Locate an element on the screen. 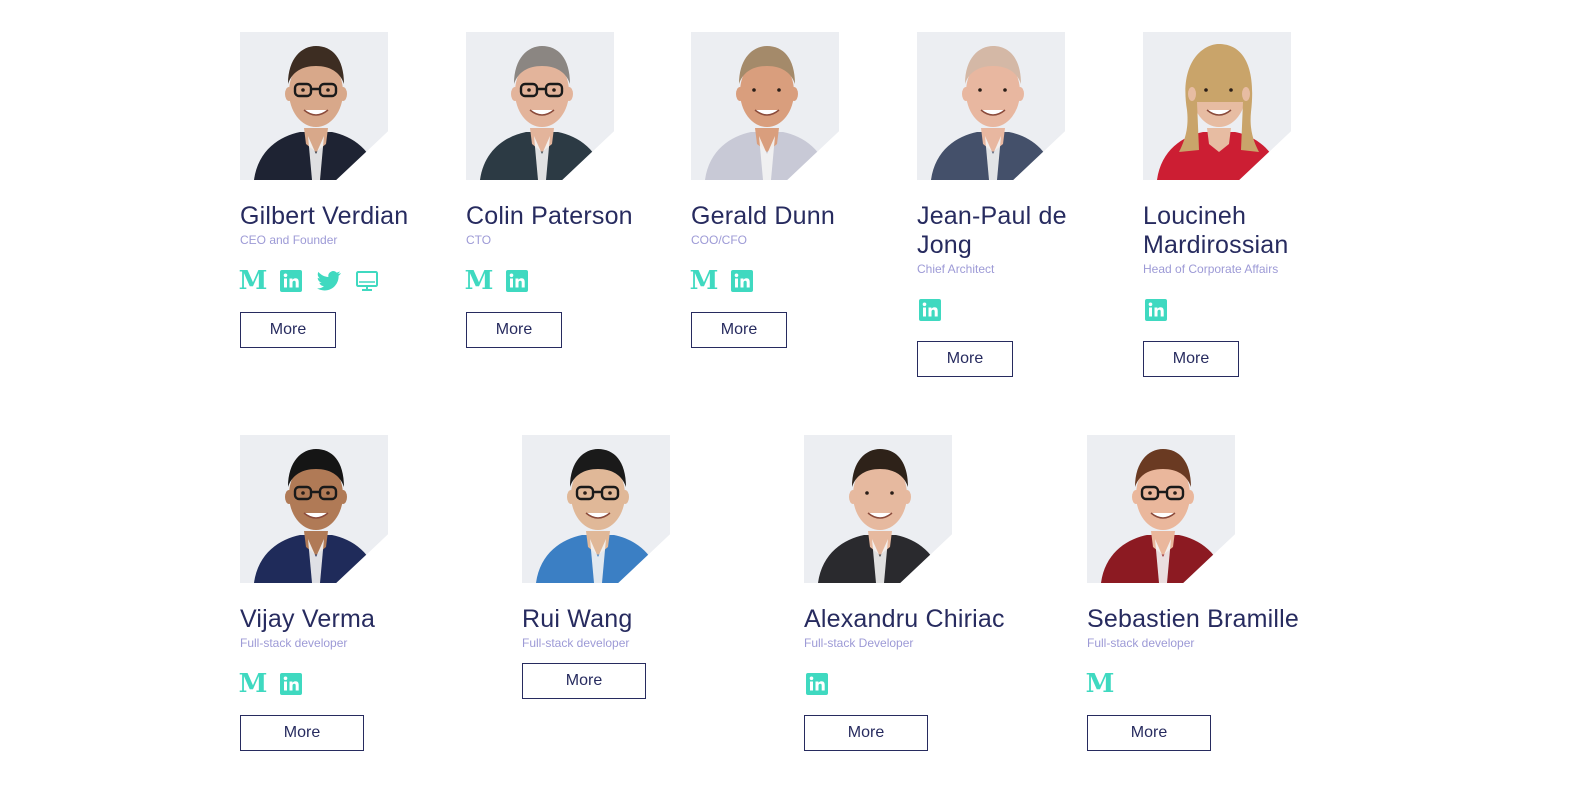 Image resolution: width=1583 pixels, height=786 pixels. website-icon is located at coordinates (367, 281).